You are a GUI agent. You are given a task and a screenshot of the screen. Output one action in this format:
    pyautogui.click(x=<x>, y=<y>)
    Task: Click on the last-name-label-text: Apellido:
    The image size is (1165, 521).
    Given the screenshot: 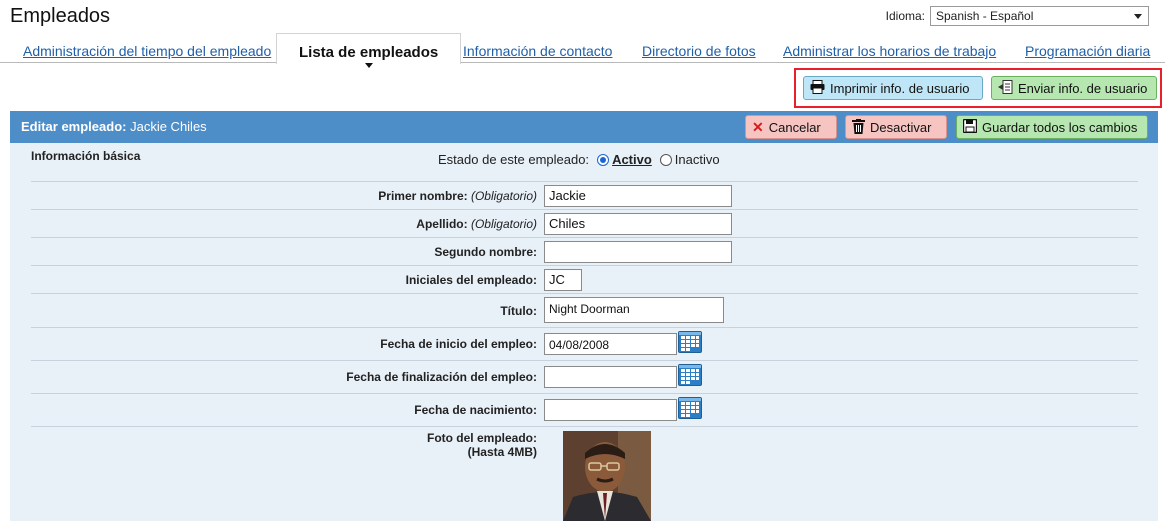 What is the action you would take?
    pyautogui.click(x=442, y=224)
    